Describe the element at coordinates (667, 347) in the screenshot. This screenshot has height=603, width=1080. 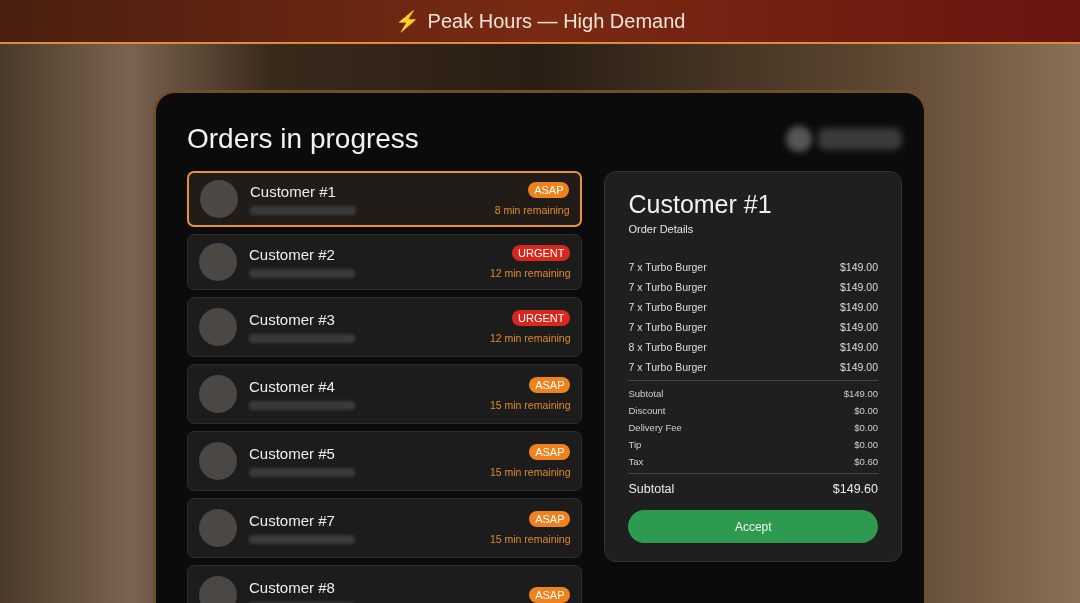
I see `item-label: 8 x Turbo Burger` at that location.